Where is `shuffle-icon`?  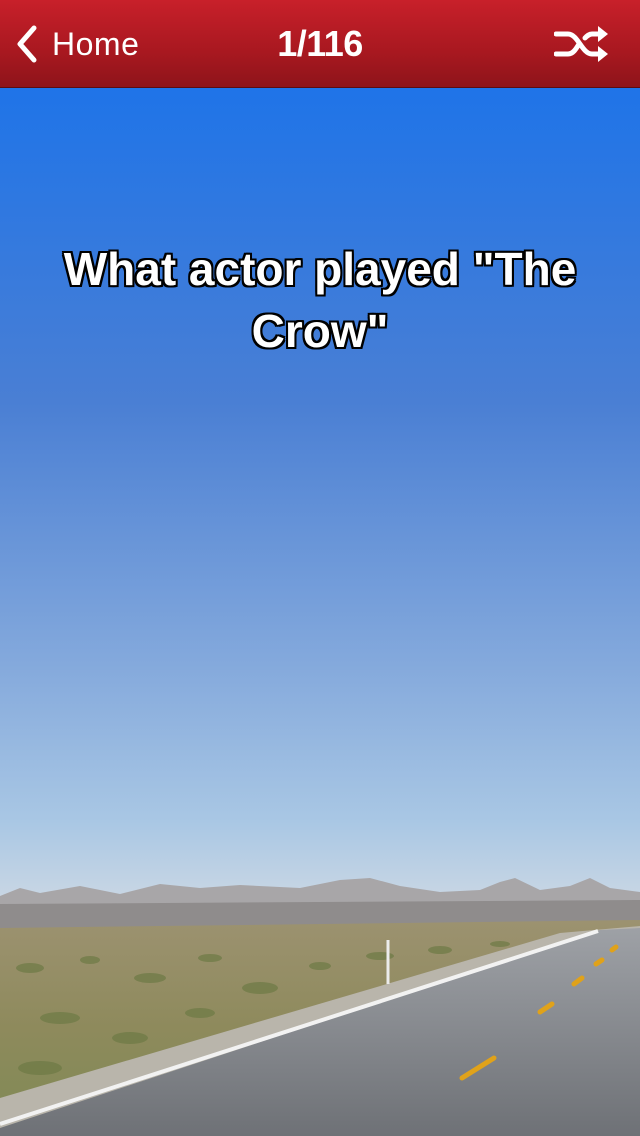 shuffle-icon is located at coordinates (580, 44).